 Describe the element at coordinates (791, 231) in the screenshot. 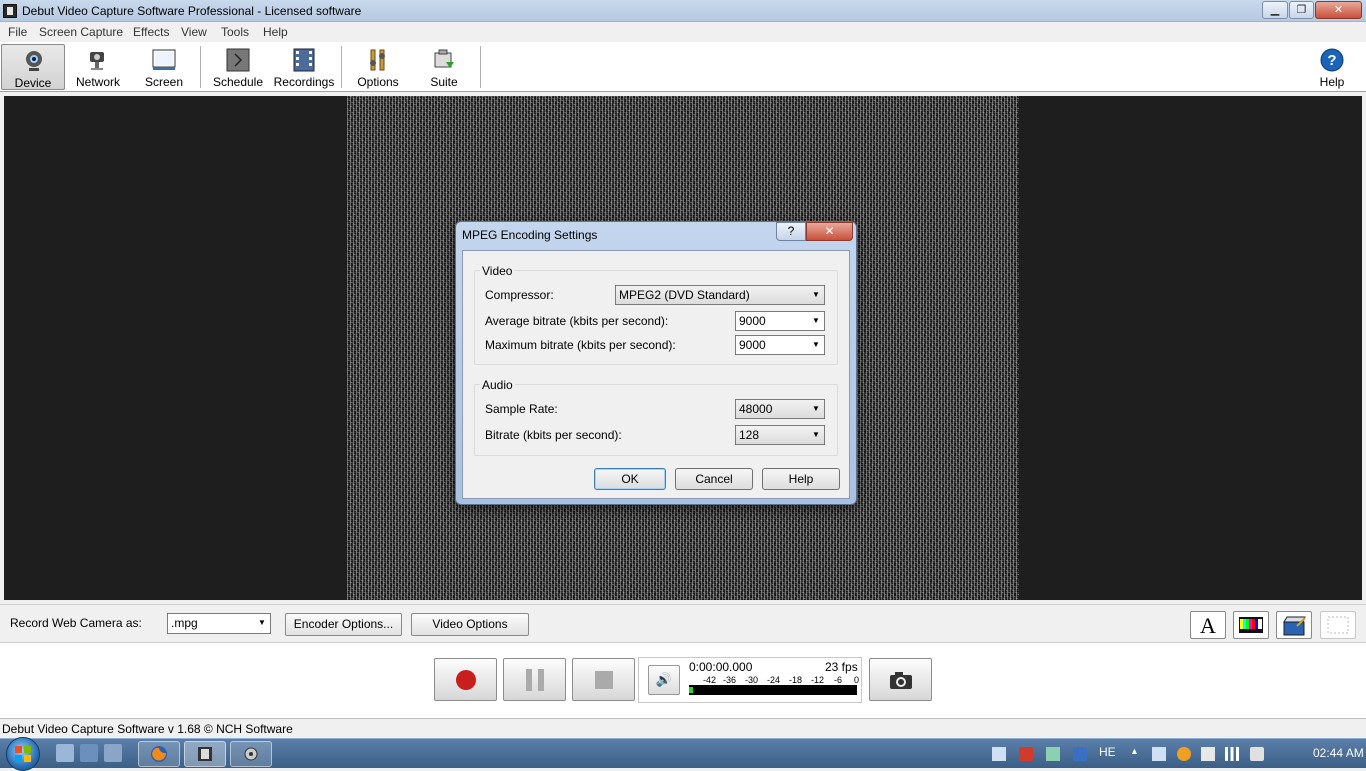

I see `dialog-help-button: ?` at that location.